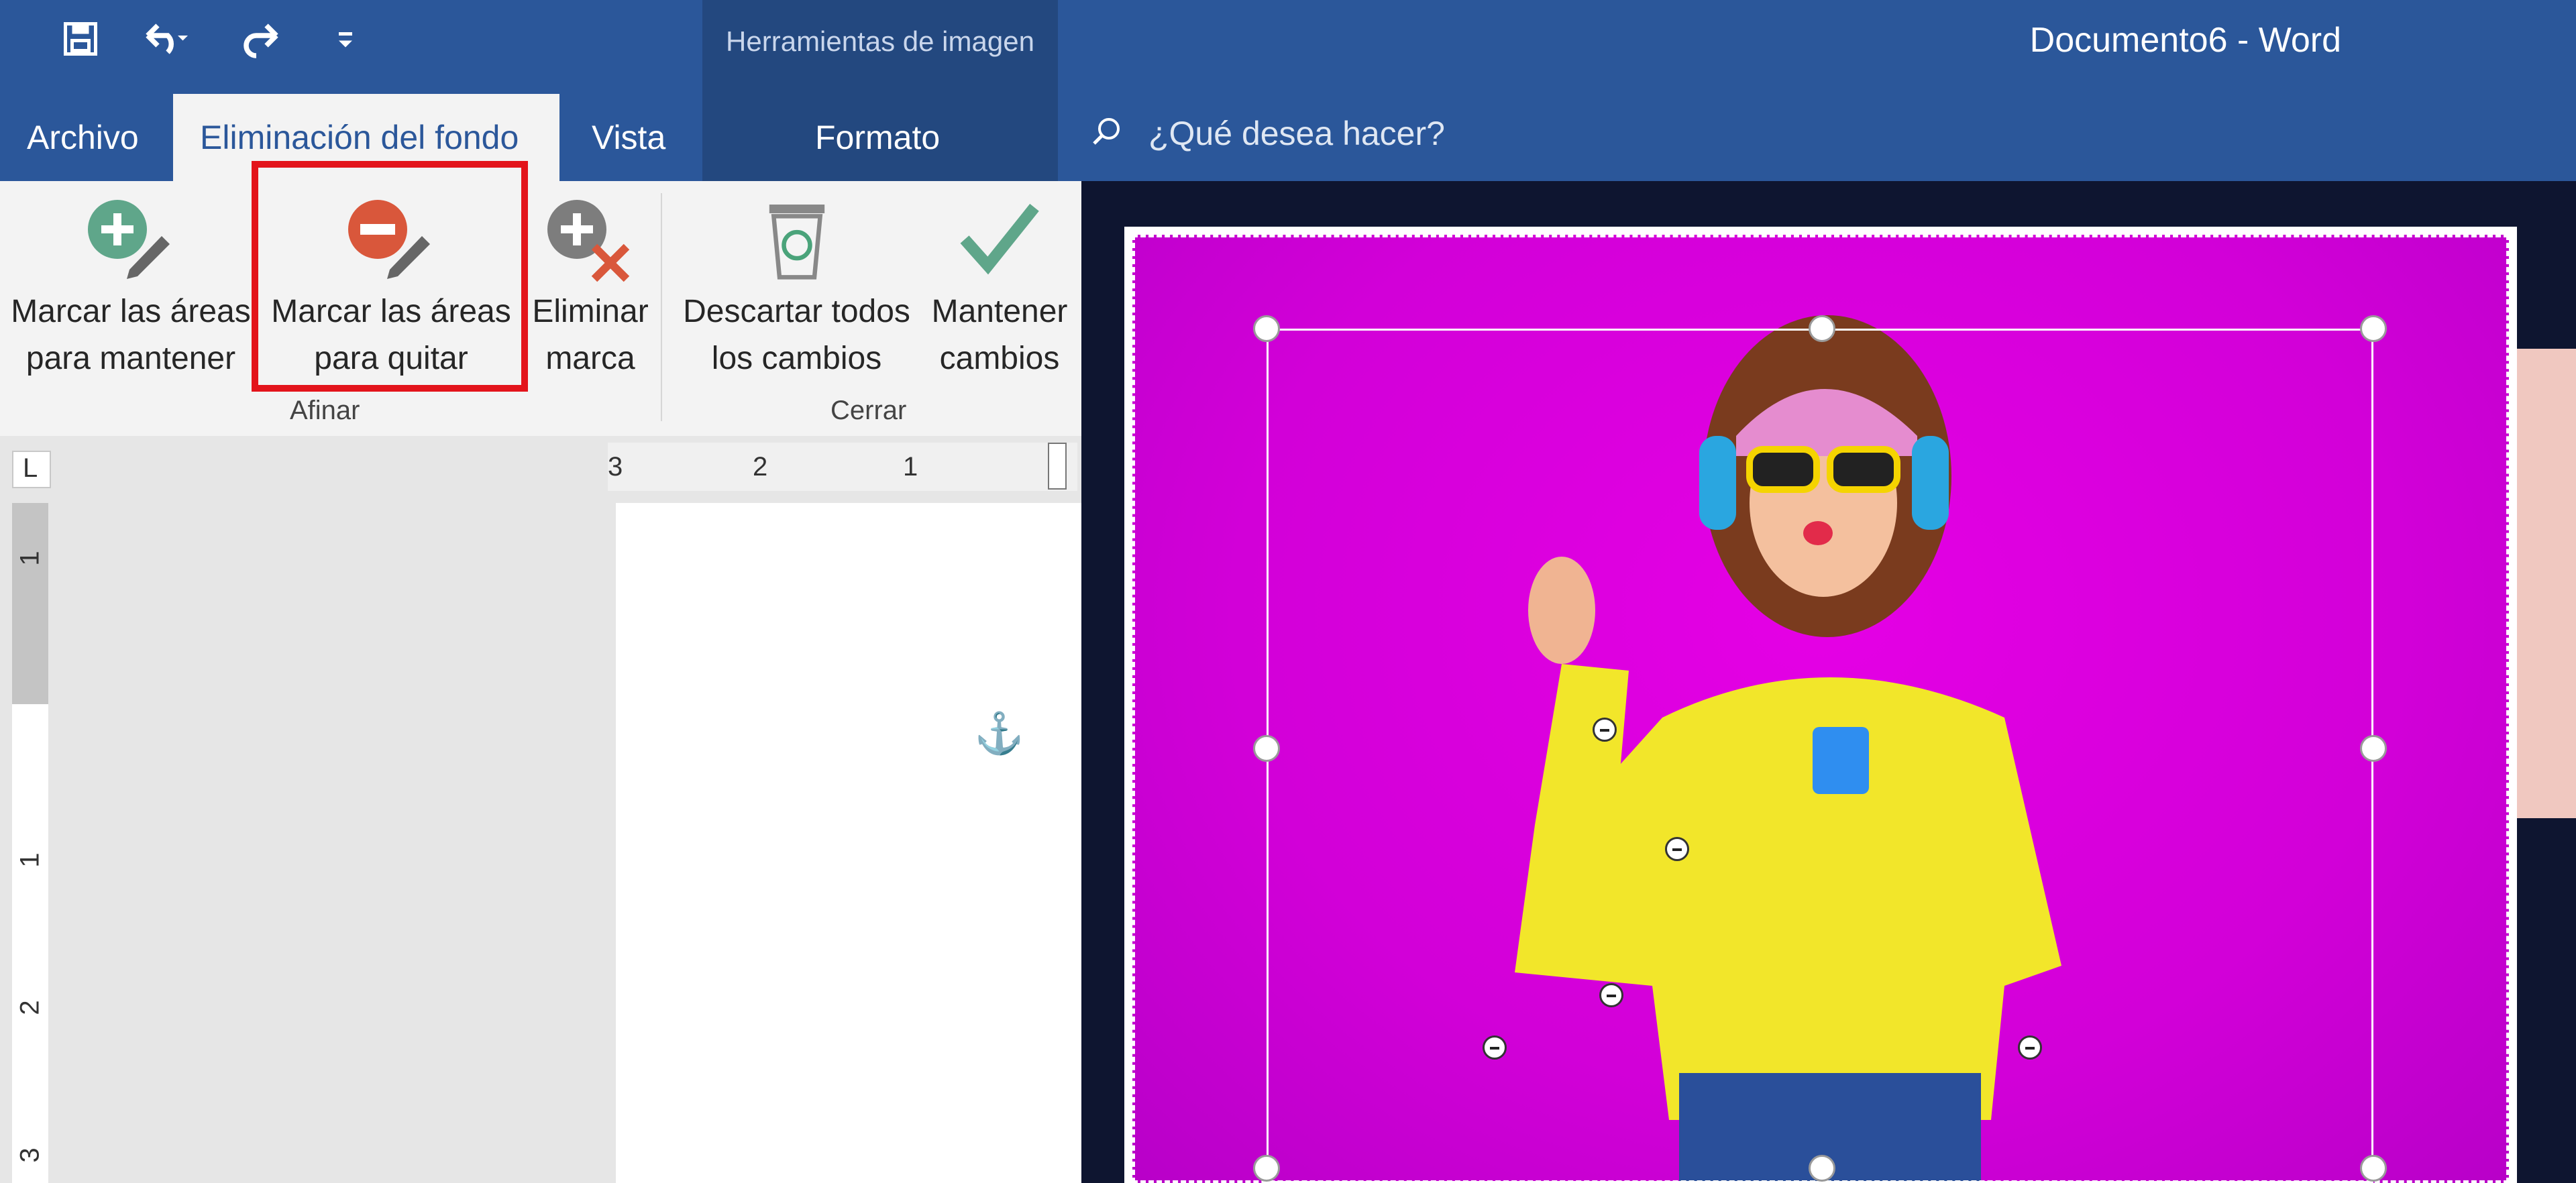  What do you see at coordinates (868, 410) in the screenshot?
I see `group-label-cerrar: Cerrar` at bounding box center [868, 410].